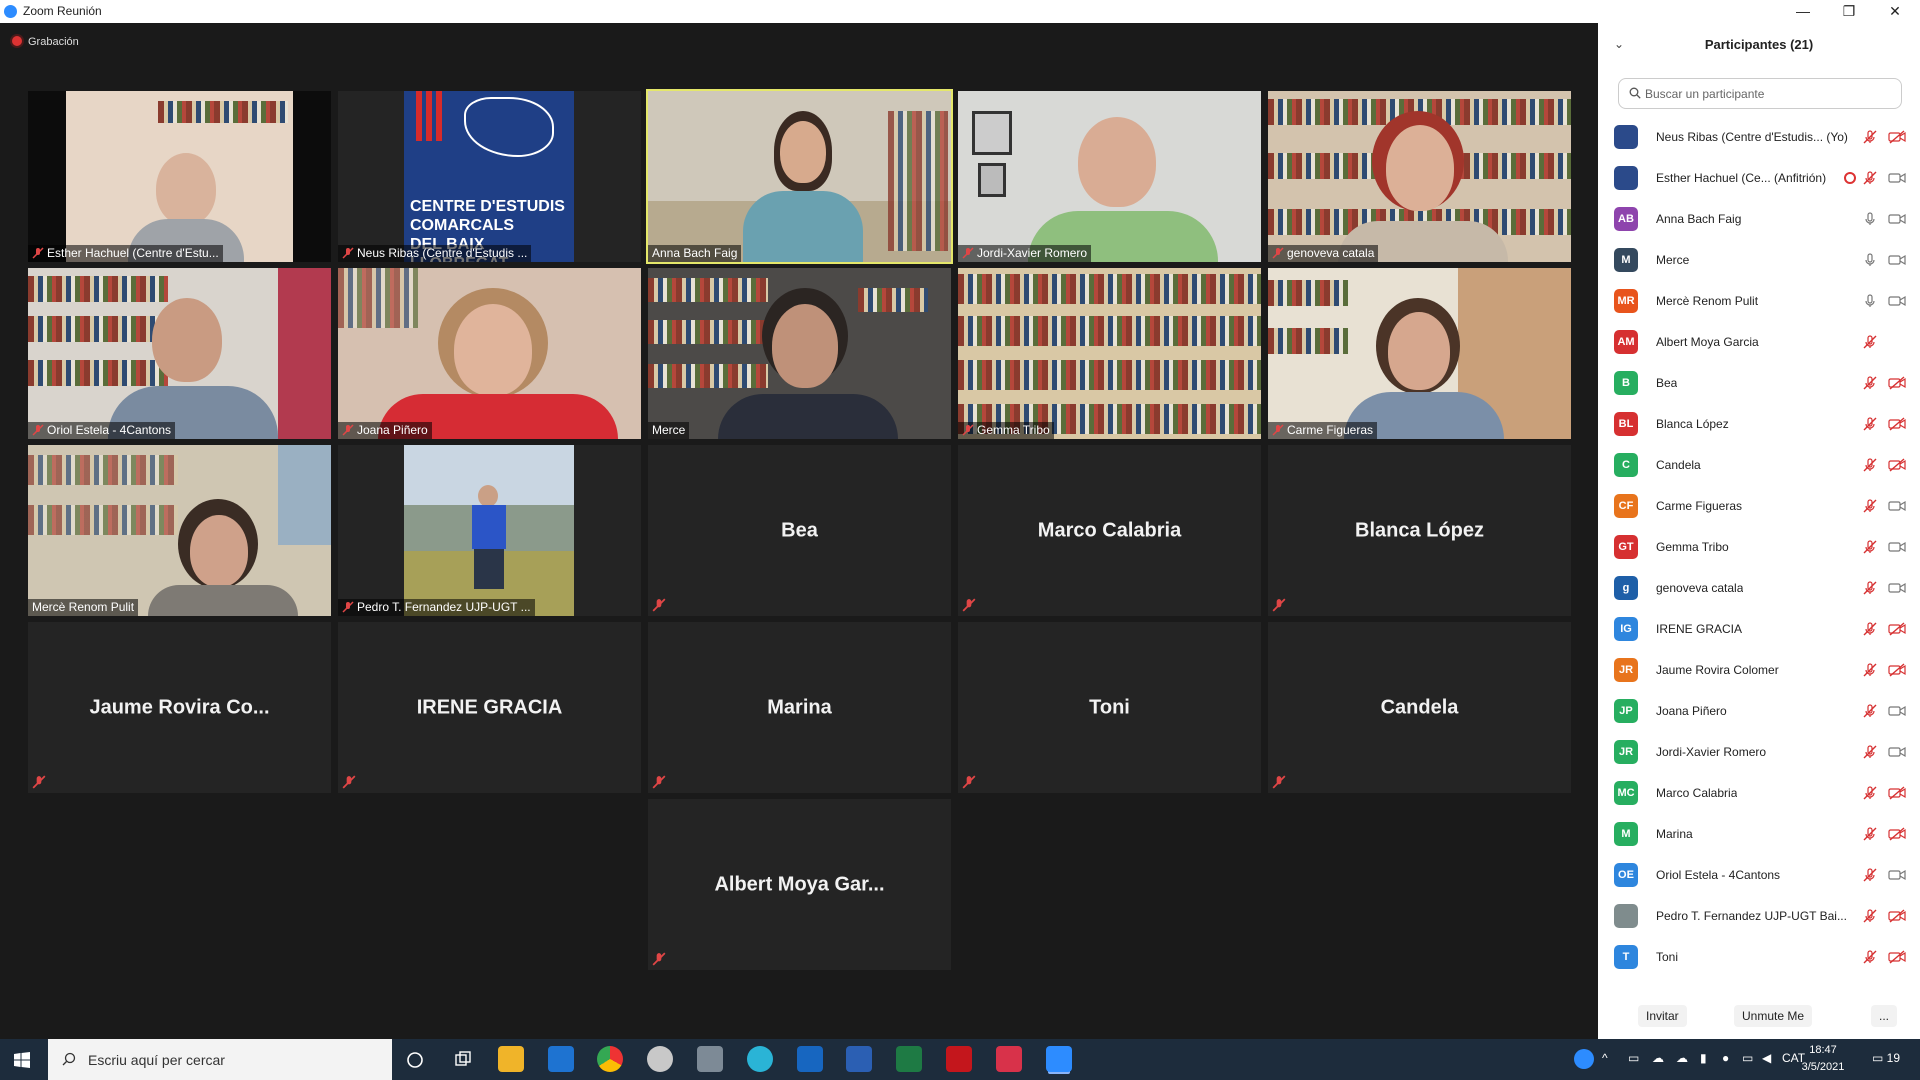 The image size is (1920, 1080). I want to click on volume-icon: ◀, so click(1766, 1058).